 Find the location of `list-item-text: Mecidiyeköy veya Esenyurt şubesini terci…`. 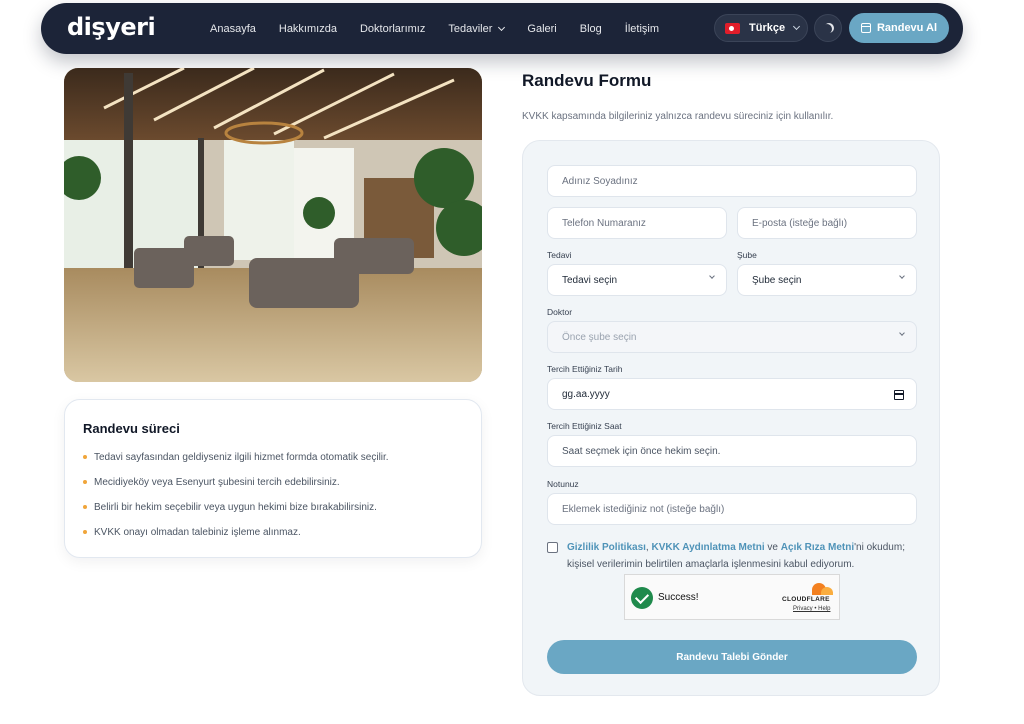

list-item-text: Mecidiyeköy veya Esenyurt şubesini terci… is located at coordinates (217, 482).